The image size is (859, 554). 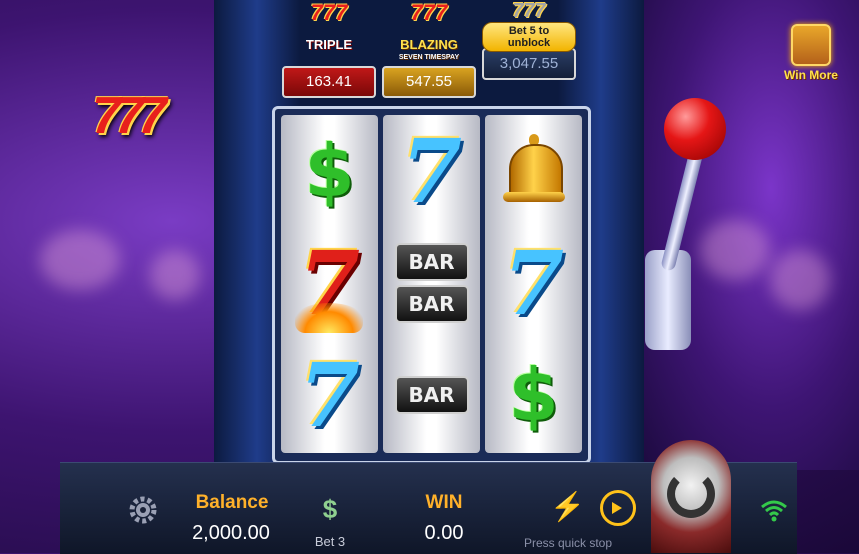 I want to click on jackpot-locked: 777 Bet 5 to unblock 3,047.55, so click(x=529, y=40).